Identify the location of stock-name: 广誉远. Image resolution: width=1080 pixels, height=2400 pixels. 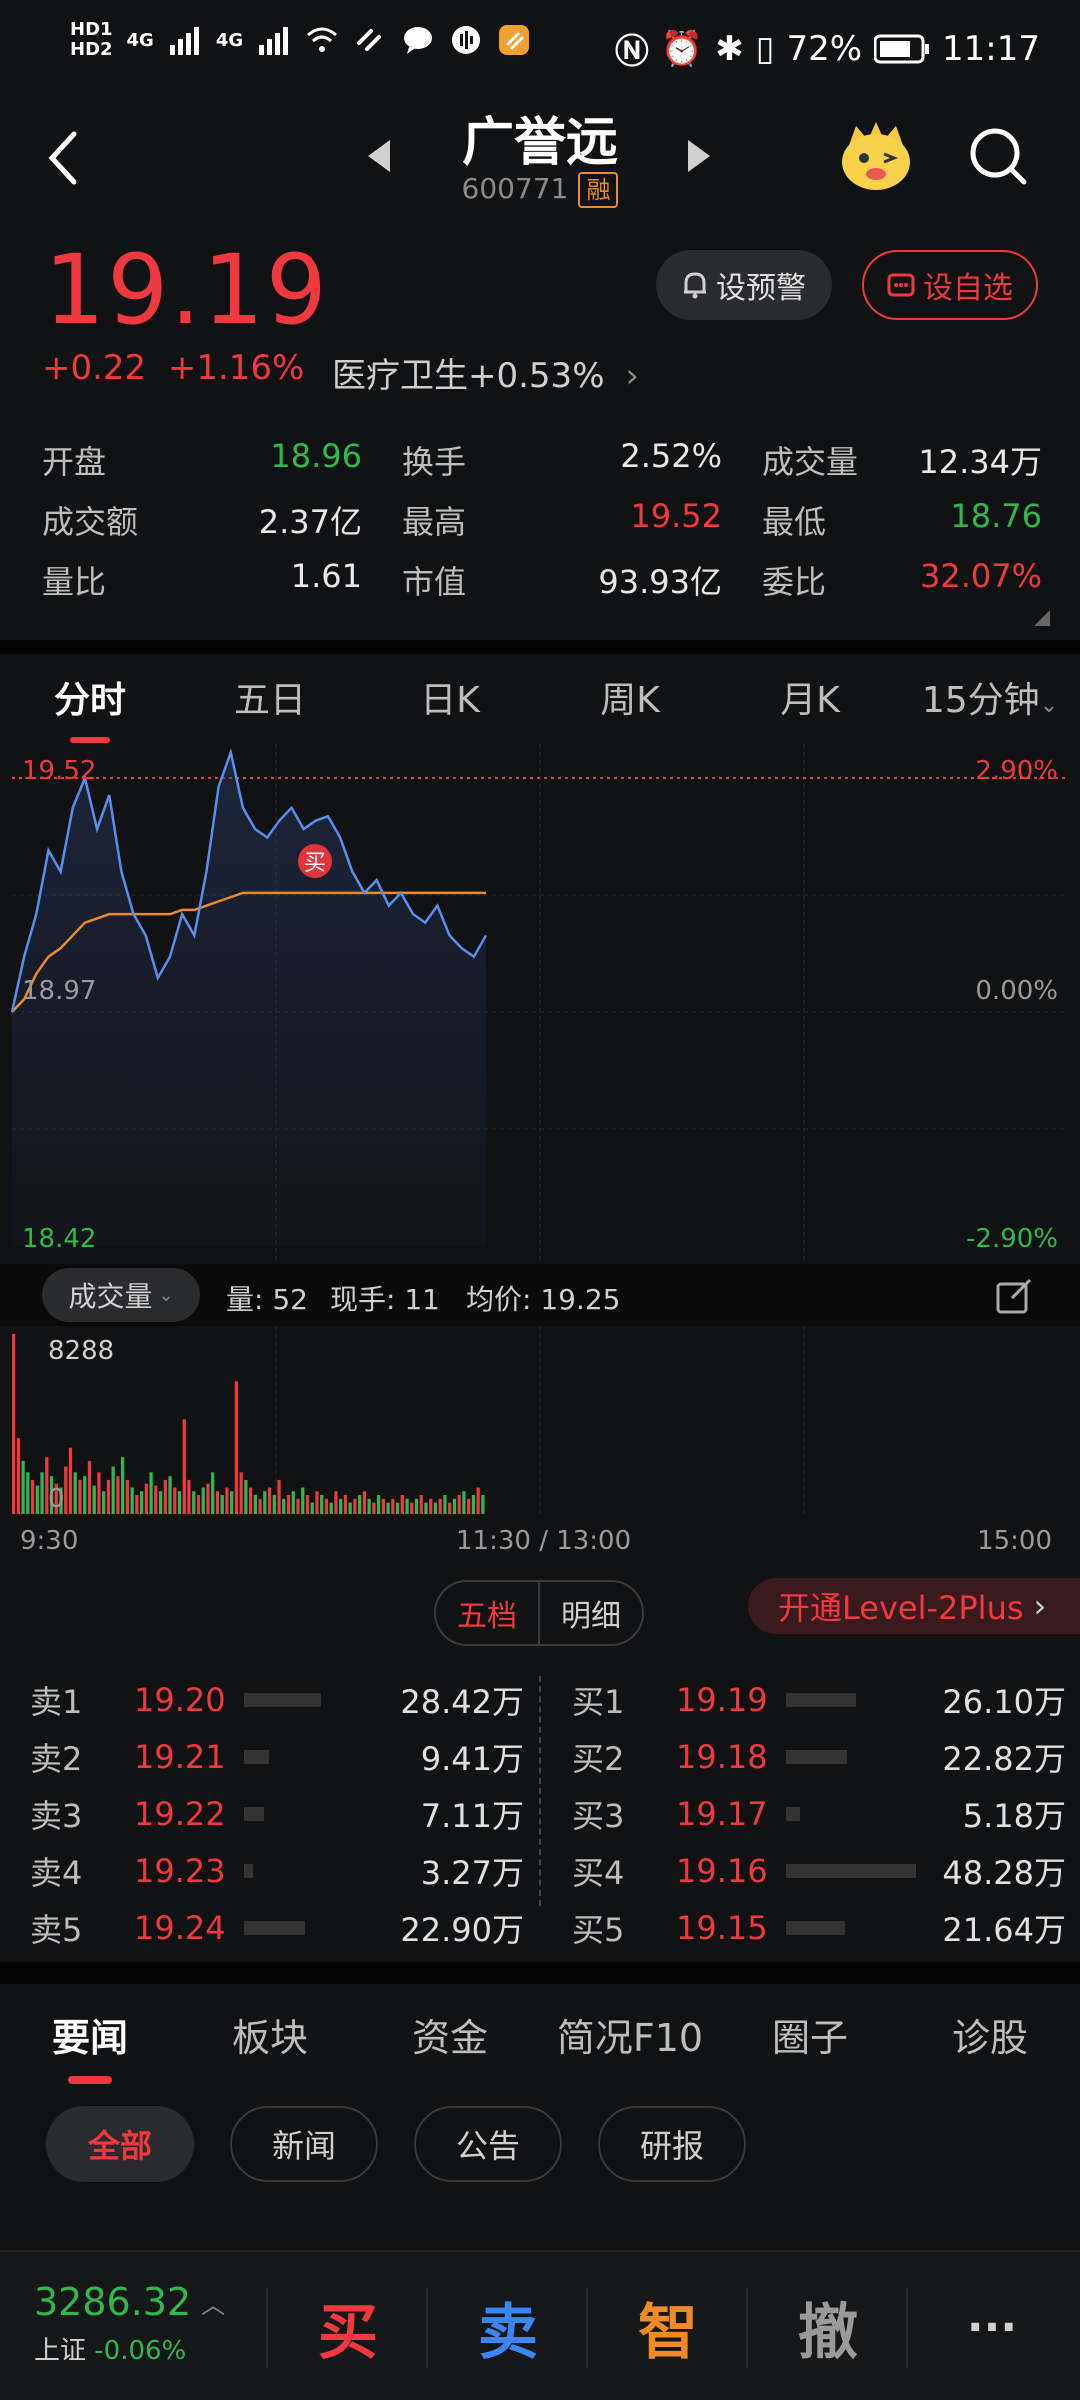
(539, 143).